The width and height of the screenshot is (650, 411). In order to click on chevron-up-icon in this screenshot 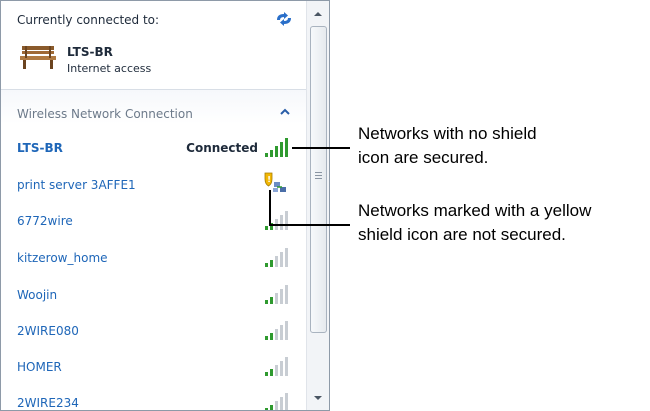, I will do `click(285, 112)`.